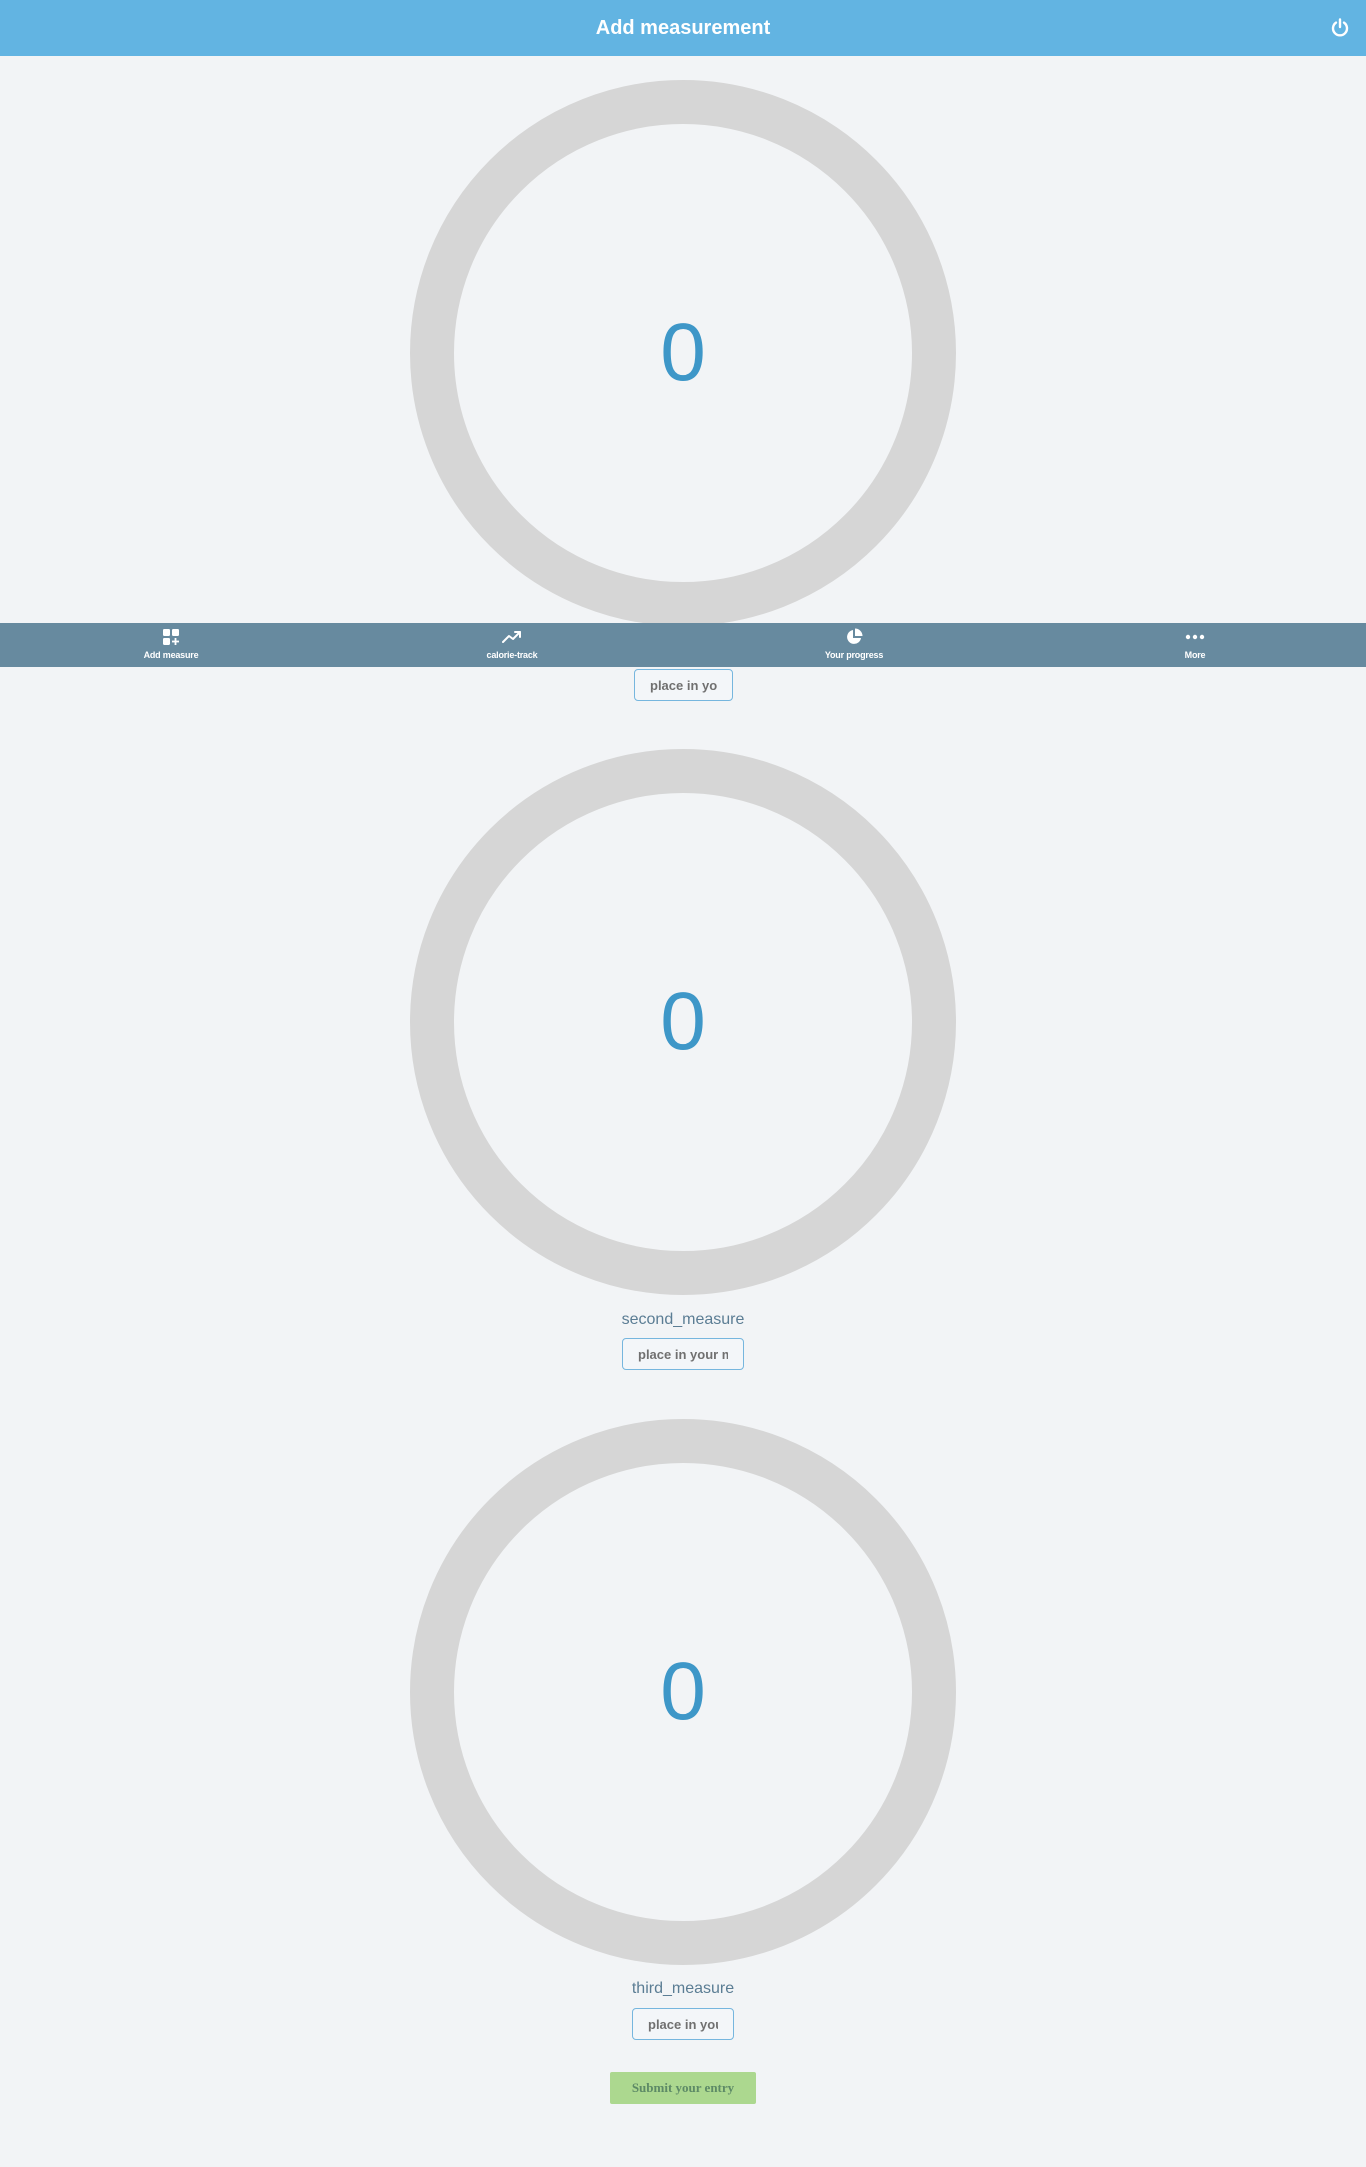  What do you see at coordinates (171, 655) in the screenshot?
I see `tab-label: Add measure` at bounding box center [171, 655].